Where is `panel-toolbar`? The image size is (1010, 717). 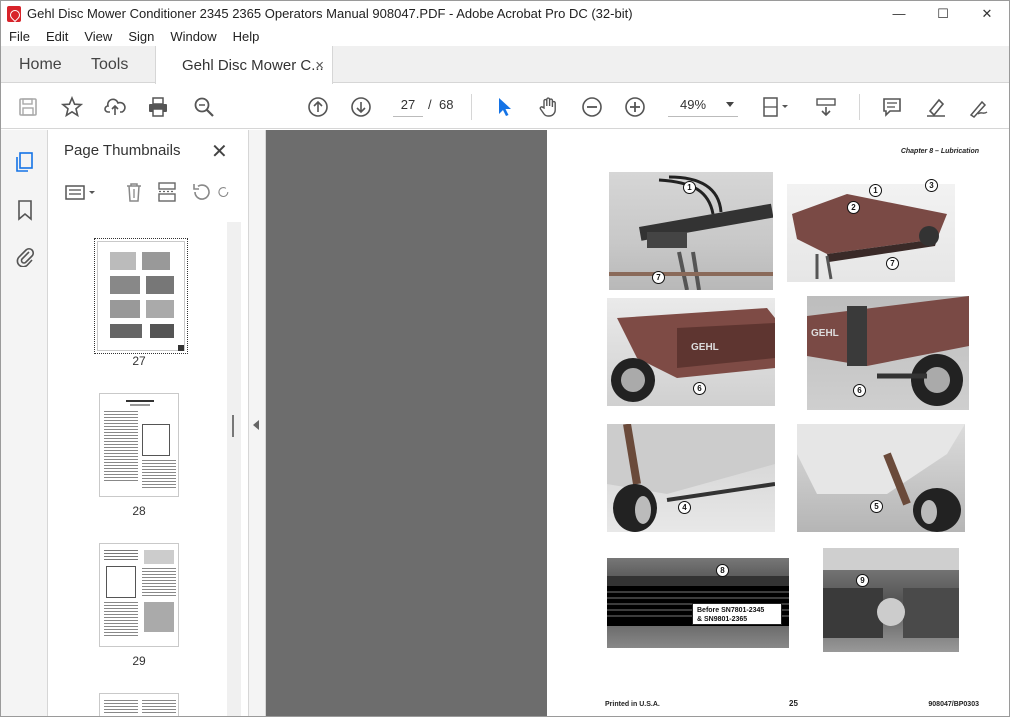
panel-toolbar is located at coordinates (143, 193).